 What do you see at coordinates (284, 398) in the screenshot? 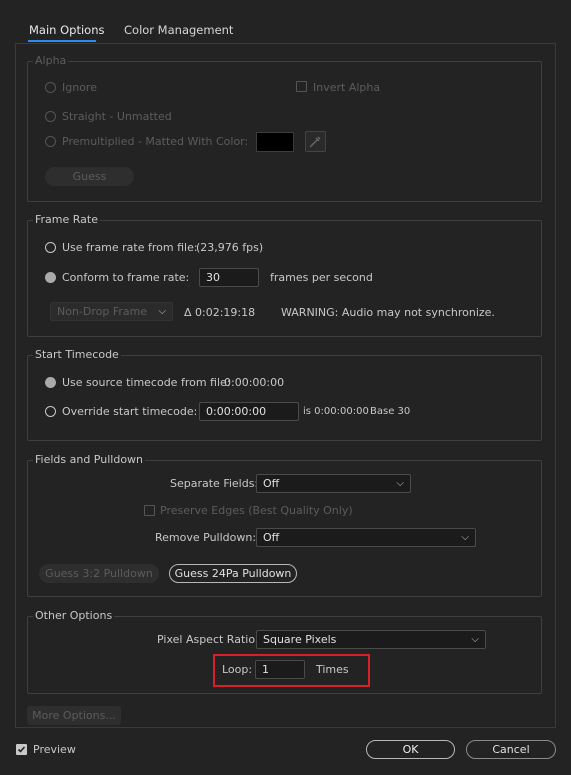
I see `start-timecode-group` at bounding box center [284, 398].